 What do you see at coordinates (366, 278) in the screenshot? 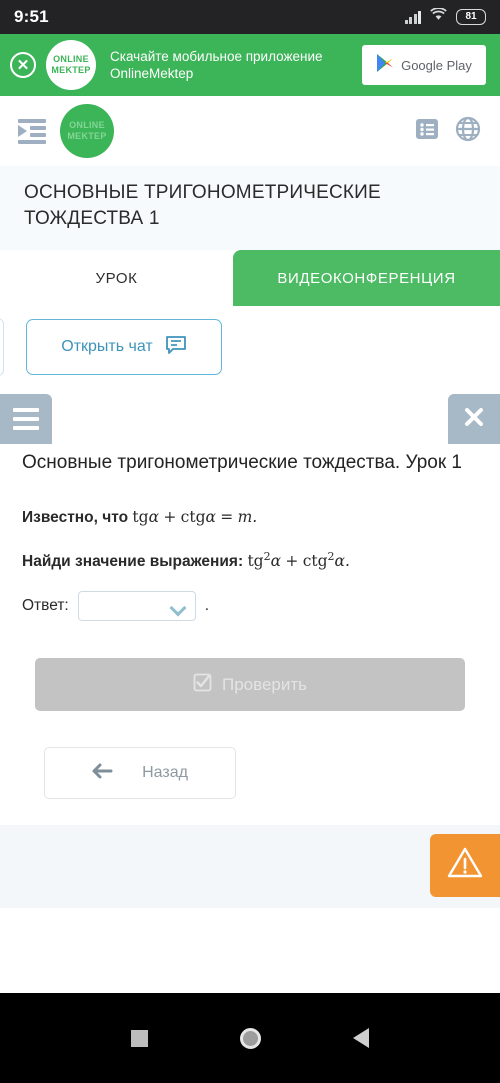
I see `tab-videoconference: ВИДЕОКОНФЕРЕНЦИЯ` at bounding box center [366, 278].